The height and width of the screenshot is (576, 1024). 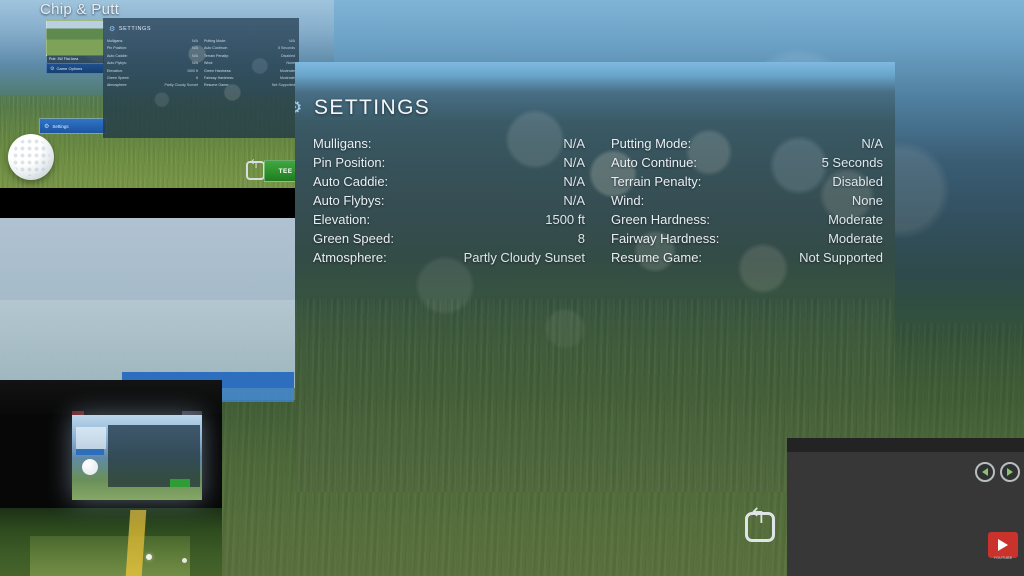 What do you see at coordinates (47, 126) in the screenshot?
I see `gear-icon: ⚙` at bounding box center [47, 126].